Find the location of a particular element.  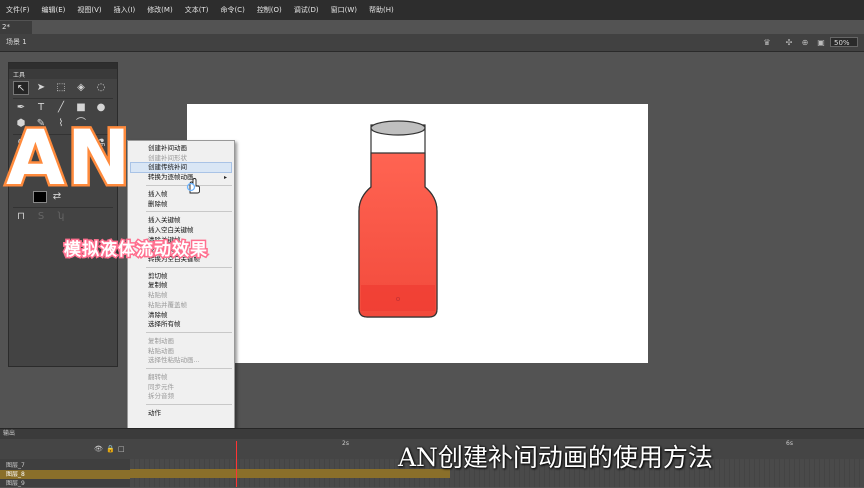

context-menu-item: 复制动画 is located at coordinates (161, 340).